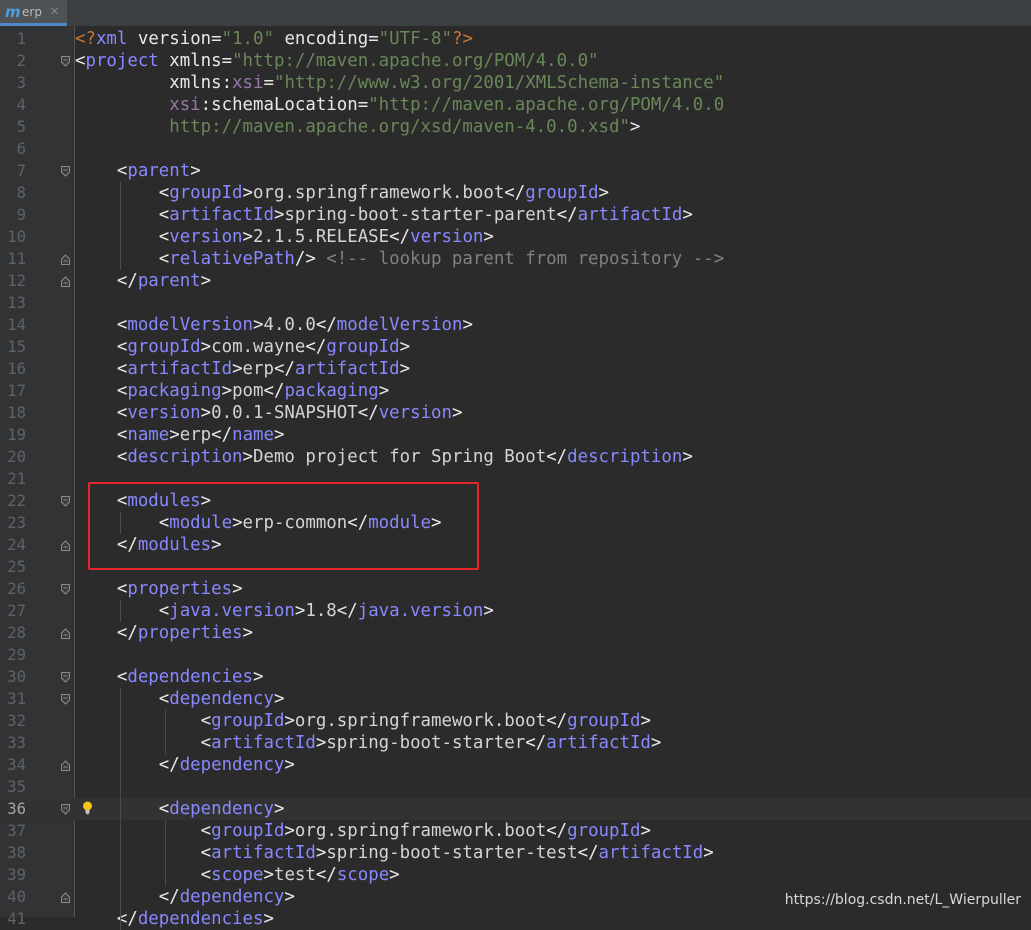  What do you see at coordinates (21, 127) in the screenshot?
I see `line-number: 5` at bounding box center [21, 127].